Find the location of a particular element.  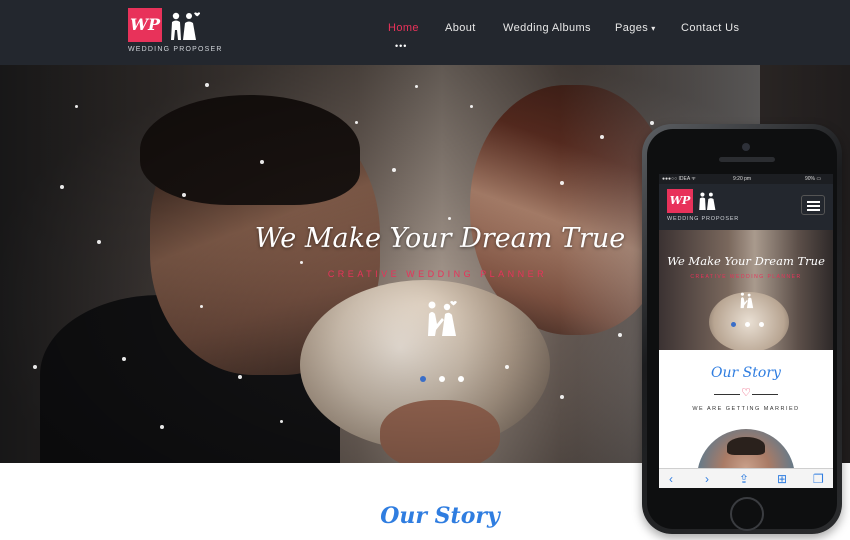

forward-arrow-icon: › is located at coordinates (707, 479).